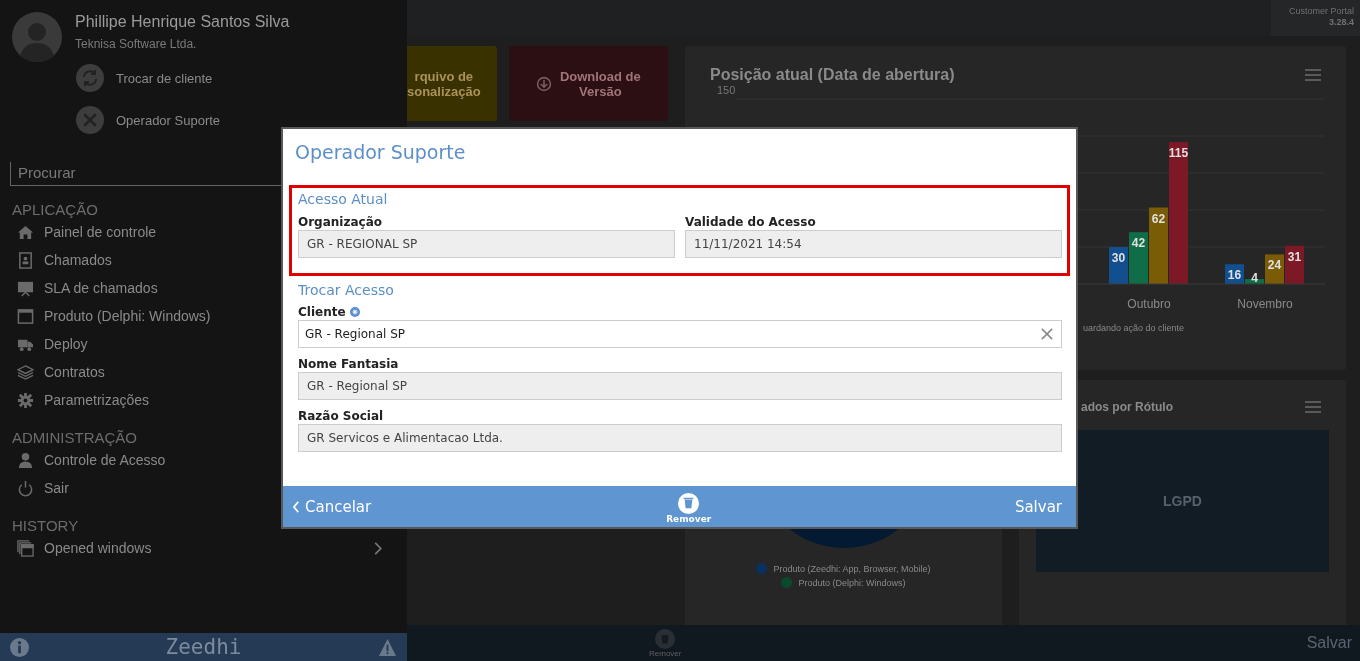  I want to click on legend-label: uardando ação do cliente, so click(1134, 328).